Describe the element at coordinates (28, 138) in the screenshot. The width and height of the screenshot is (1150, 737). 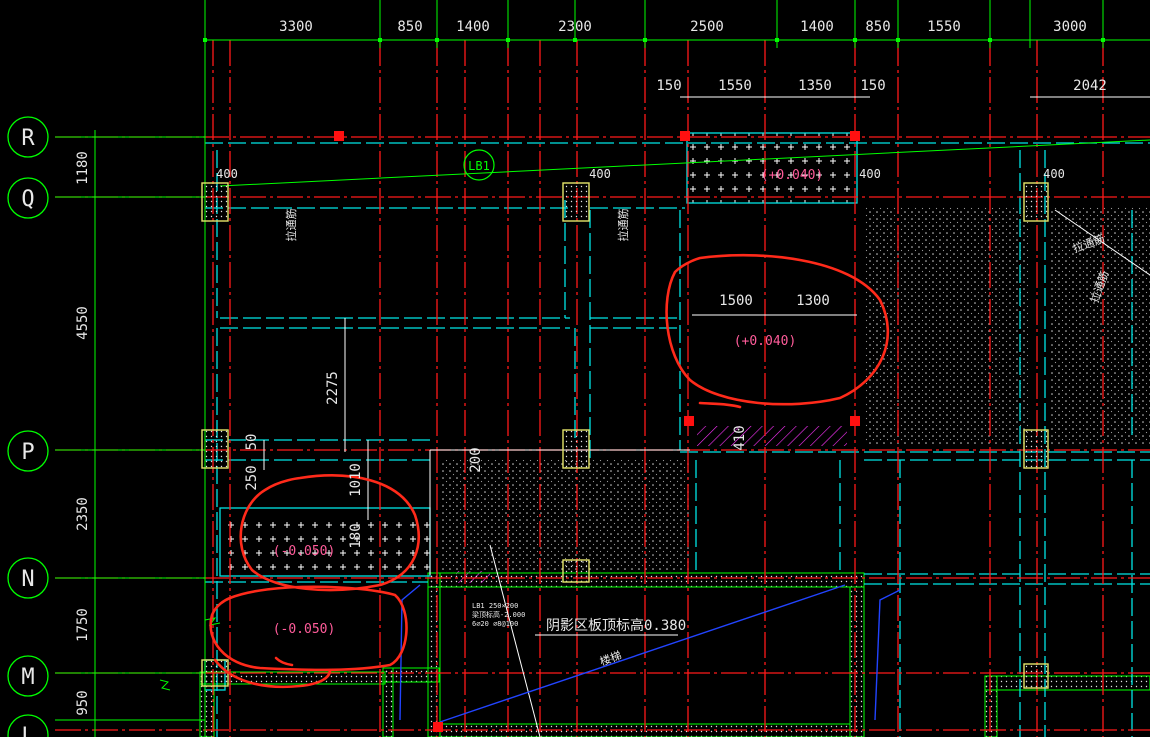
I see `grid-label-r: R` at that location.